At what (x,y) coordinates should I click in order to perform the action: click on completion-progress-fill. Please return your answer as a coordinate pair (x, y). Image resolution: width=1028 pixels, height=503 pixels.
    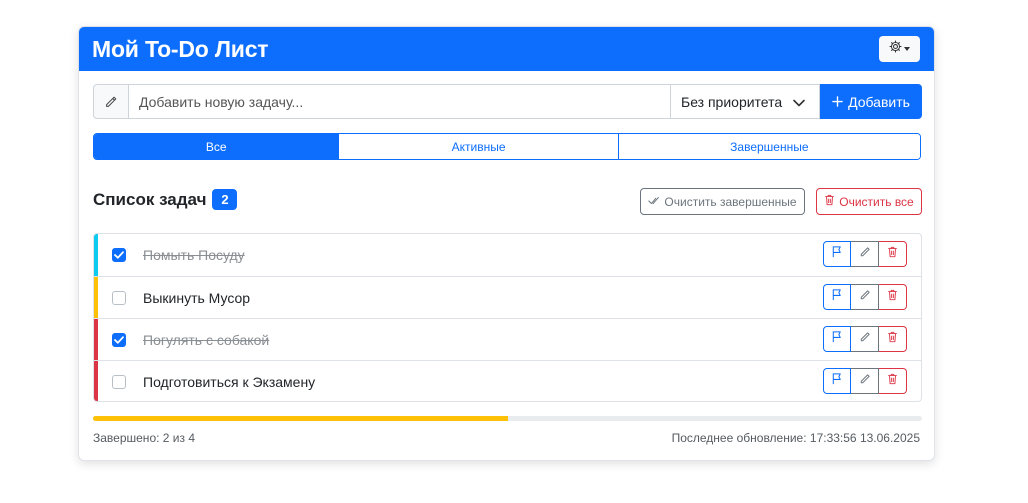
    Looking at the image, I should click on (300, 418).